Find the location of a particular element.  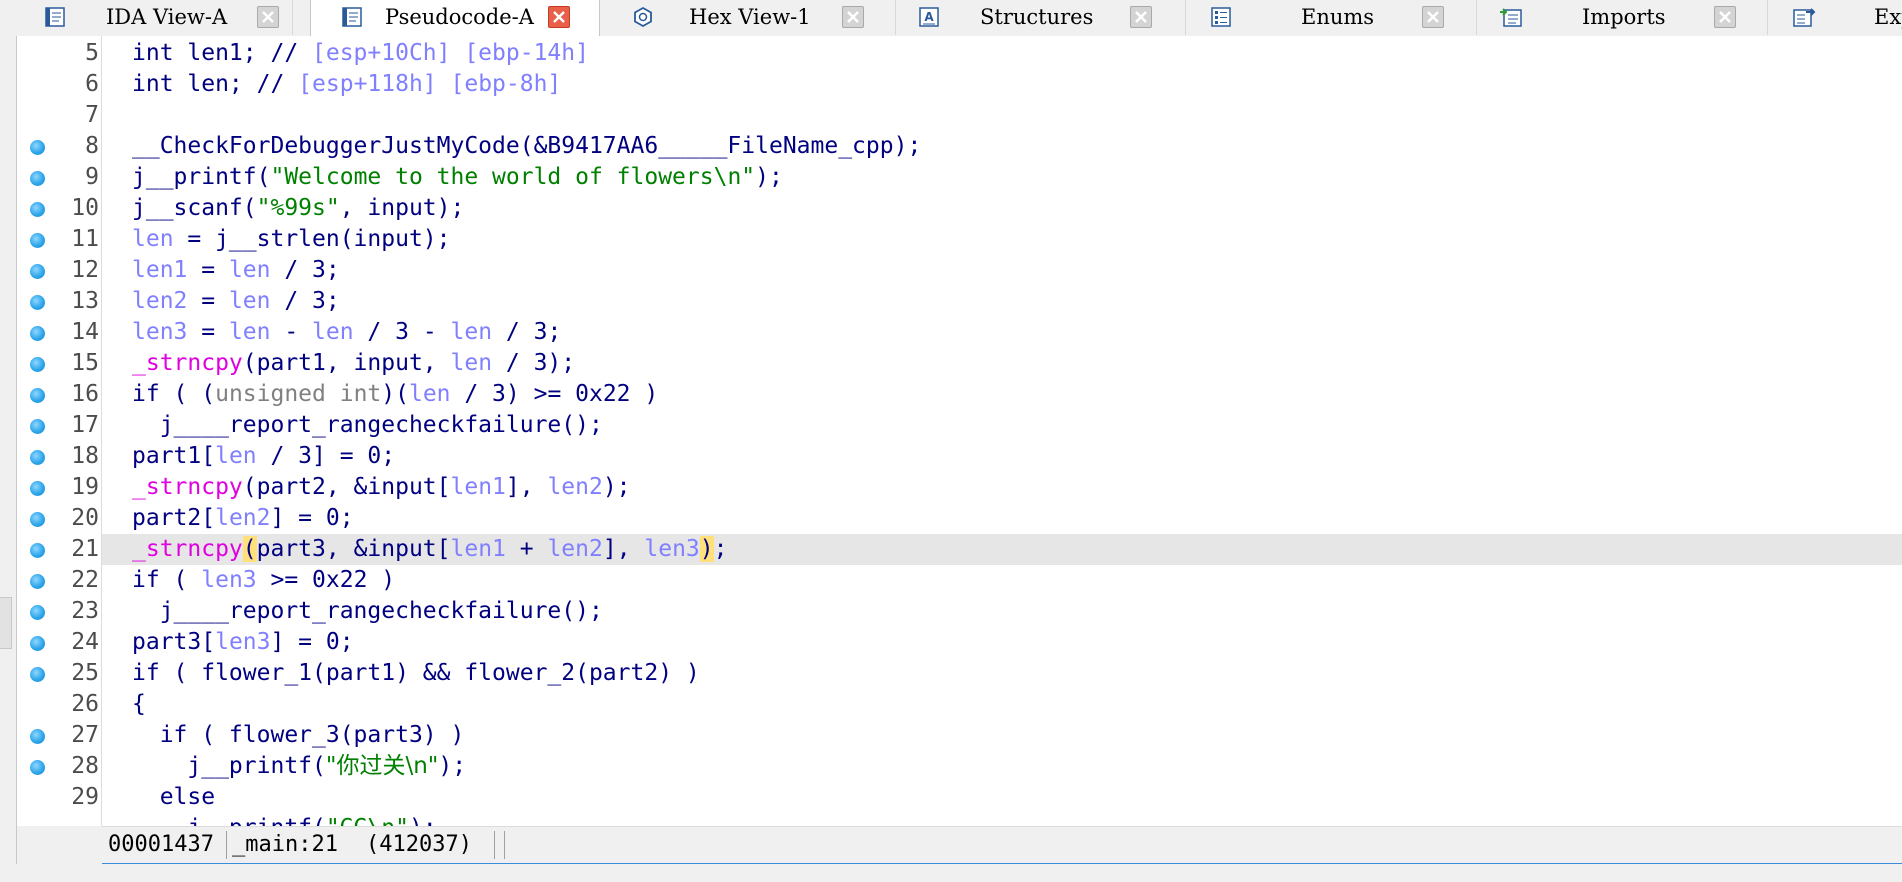

variable: len2 is located at coordinates (160, 301).